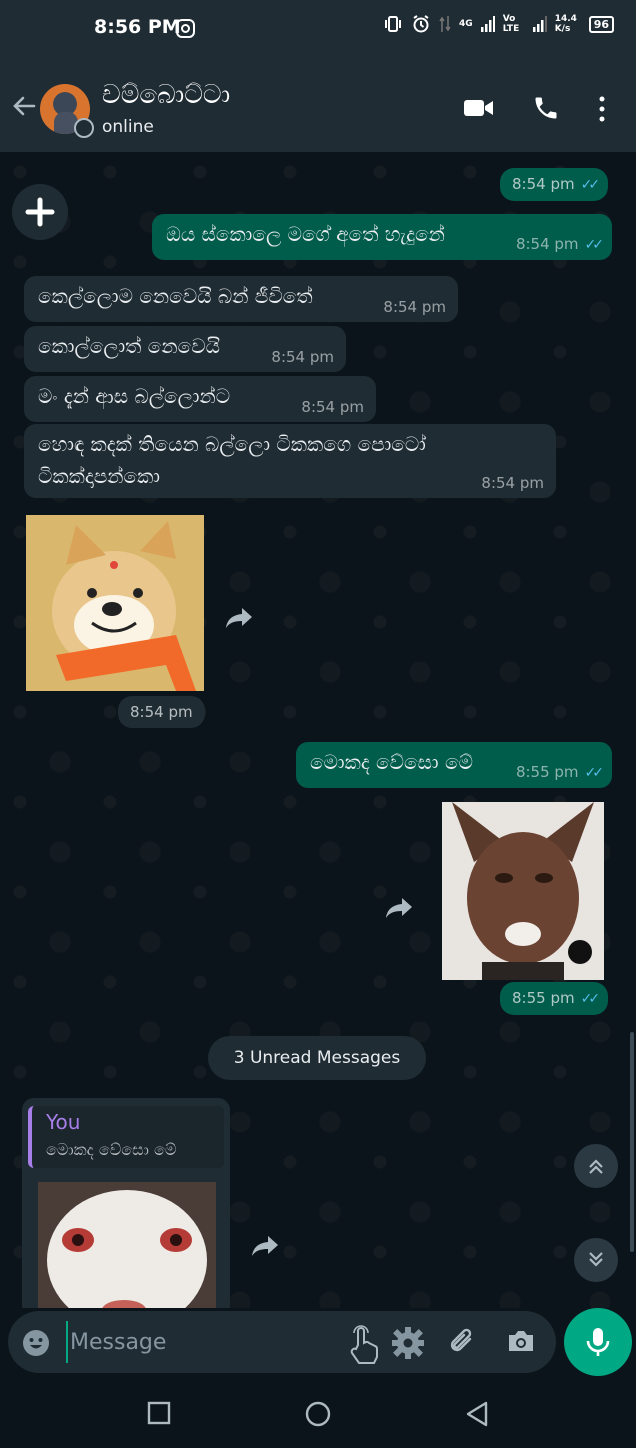 This screenshot has height=1448, width=636. Describe the element at coordinates (126, 1137) in the screenshot. I see `quoted-message: You මොකද වේසො මේ` at that location.